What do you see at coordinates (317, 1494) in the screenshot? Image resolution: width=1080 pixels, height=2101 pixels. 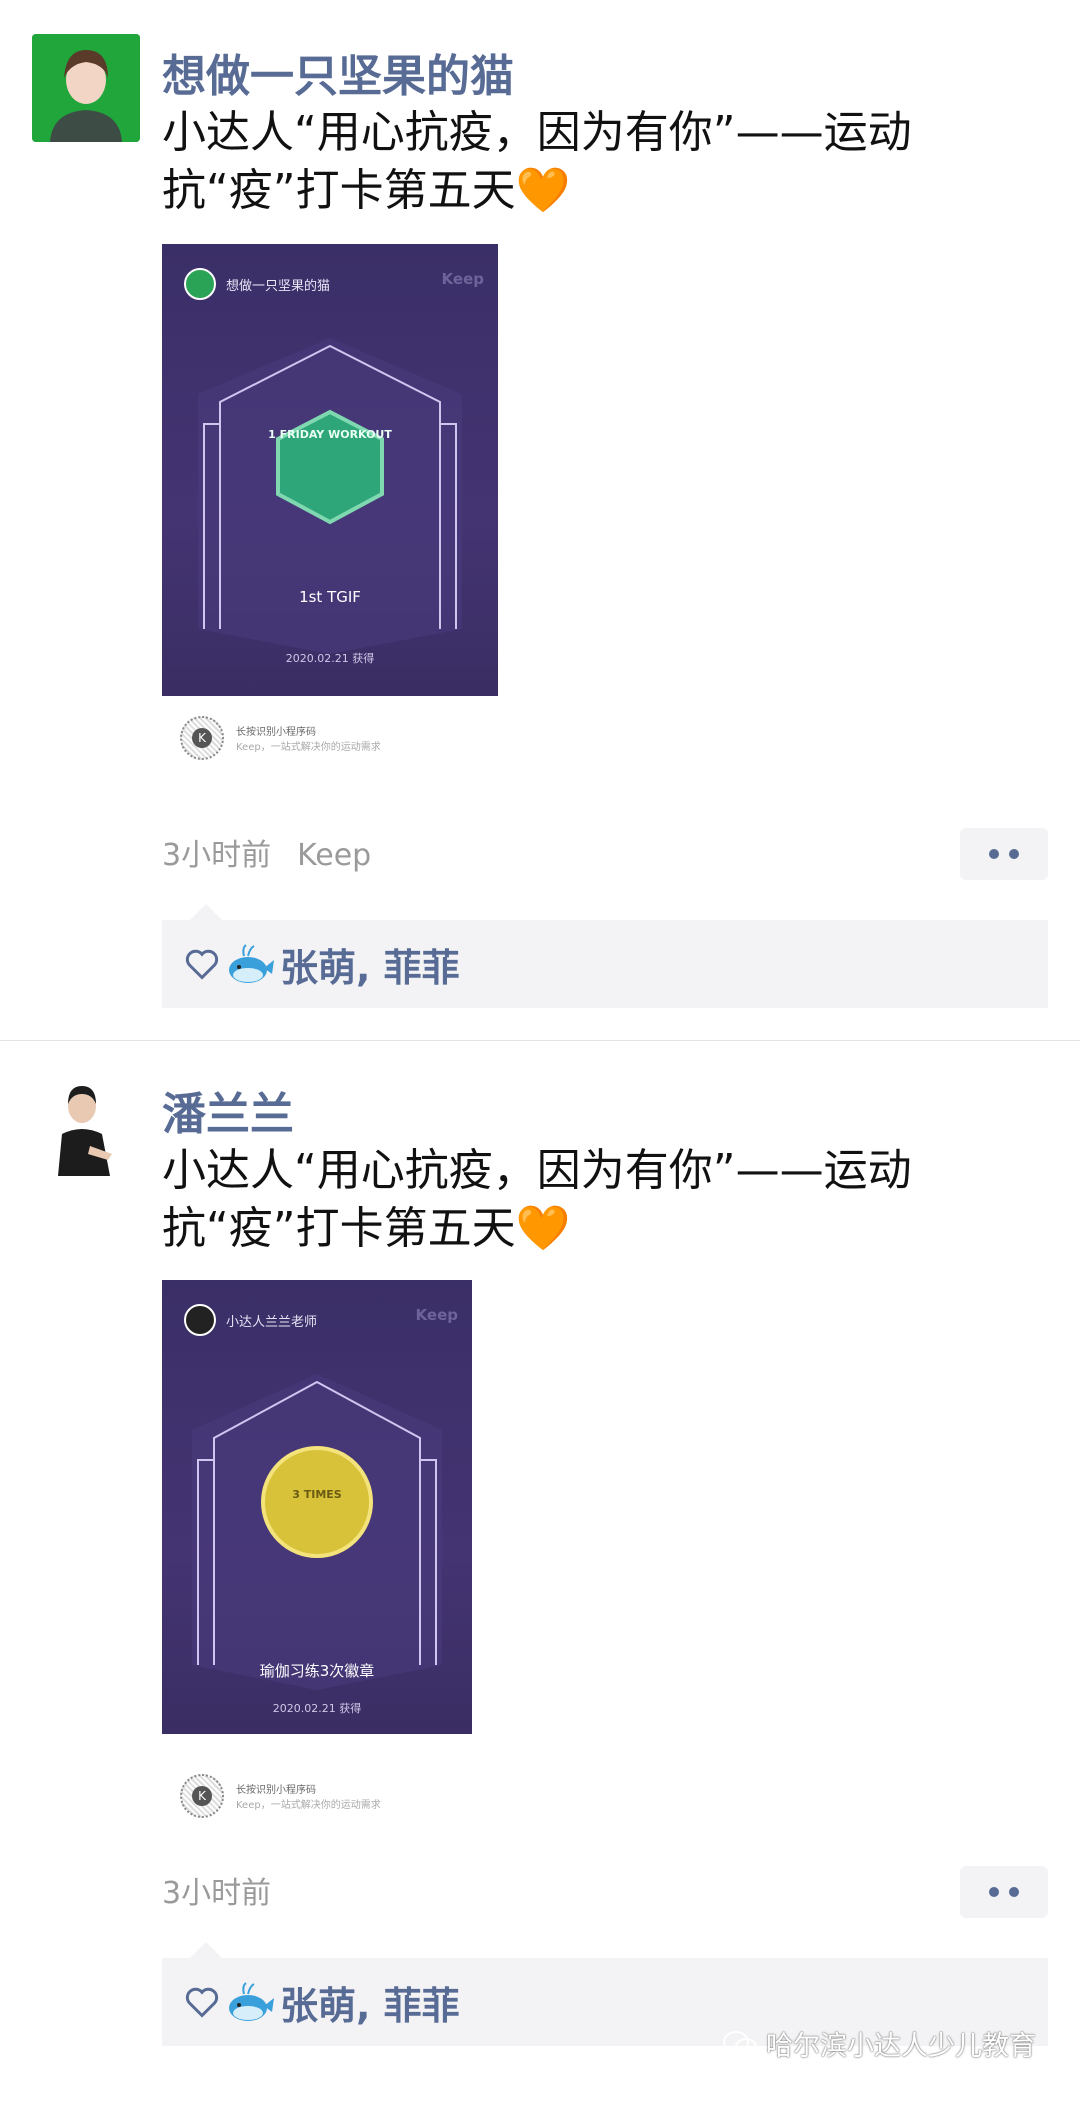 I see `badge-icon-text: 3 TIMES` at bounding box center [317, 1494].